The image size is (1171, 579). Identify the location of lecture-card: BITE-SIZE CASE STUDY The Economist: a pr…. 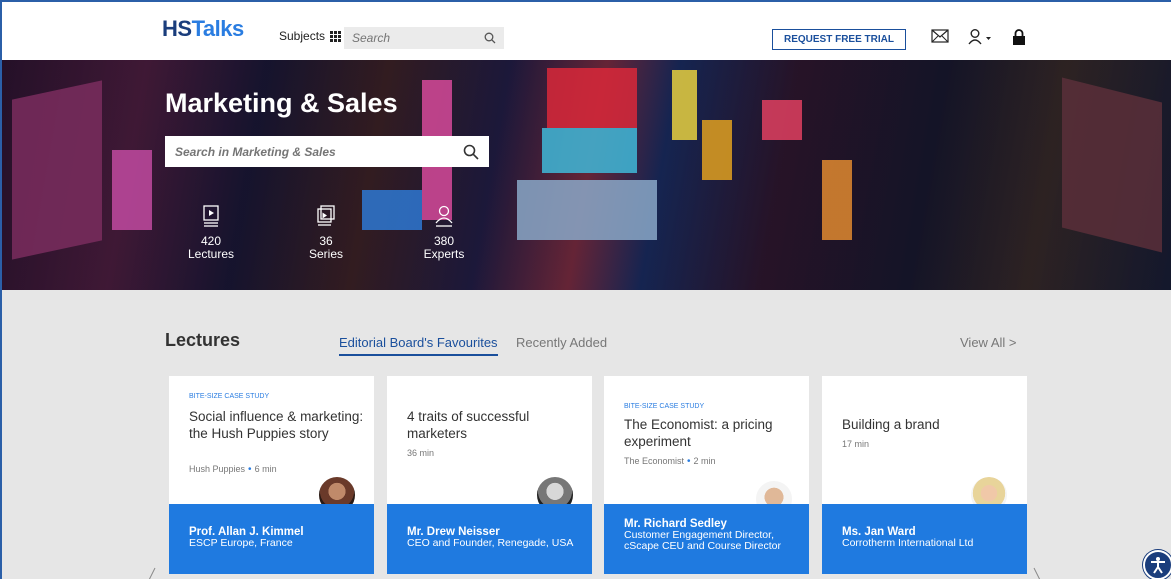
(706, 475).